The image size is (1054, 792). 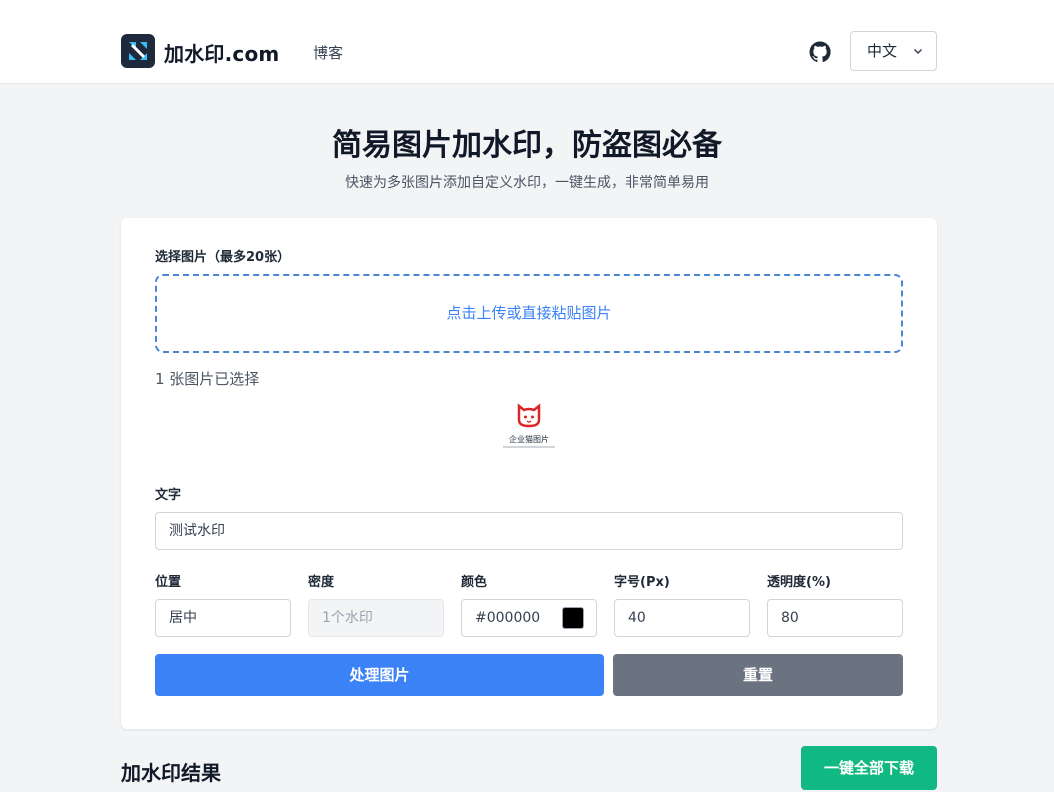 I want to click on font-size-input: 40, so click(x=682, y=618).